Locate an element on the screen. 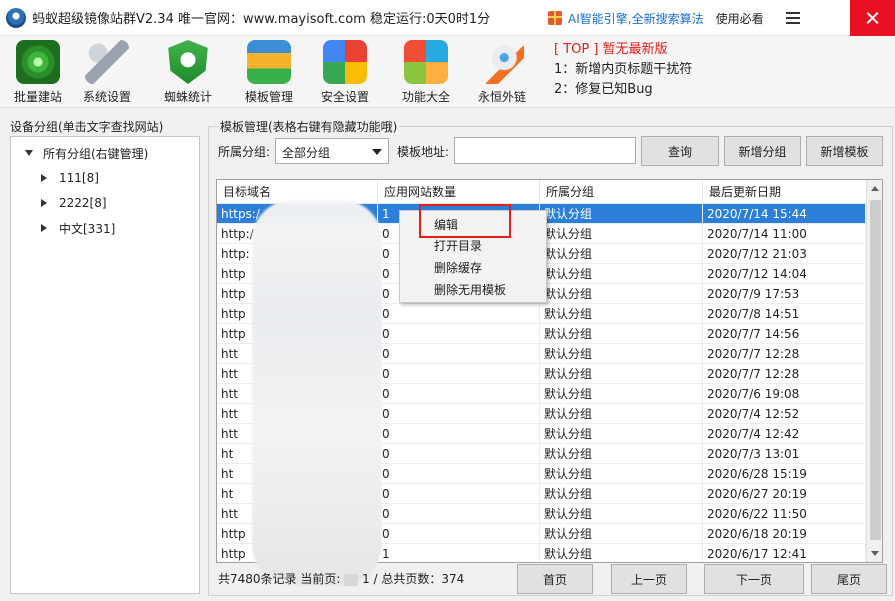 The width and height of the screenshot is (895, 601). column-header-group: 所属分组 is located at coordinates (621, 192).